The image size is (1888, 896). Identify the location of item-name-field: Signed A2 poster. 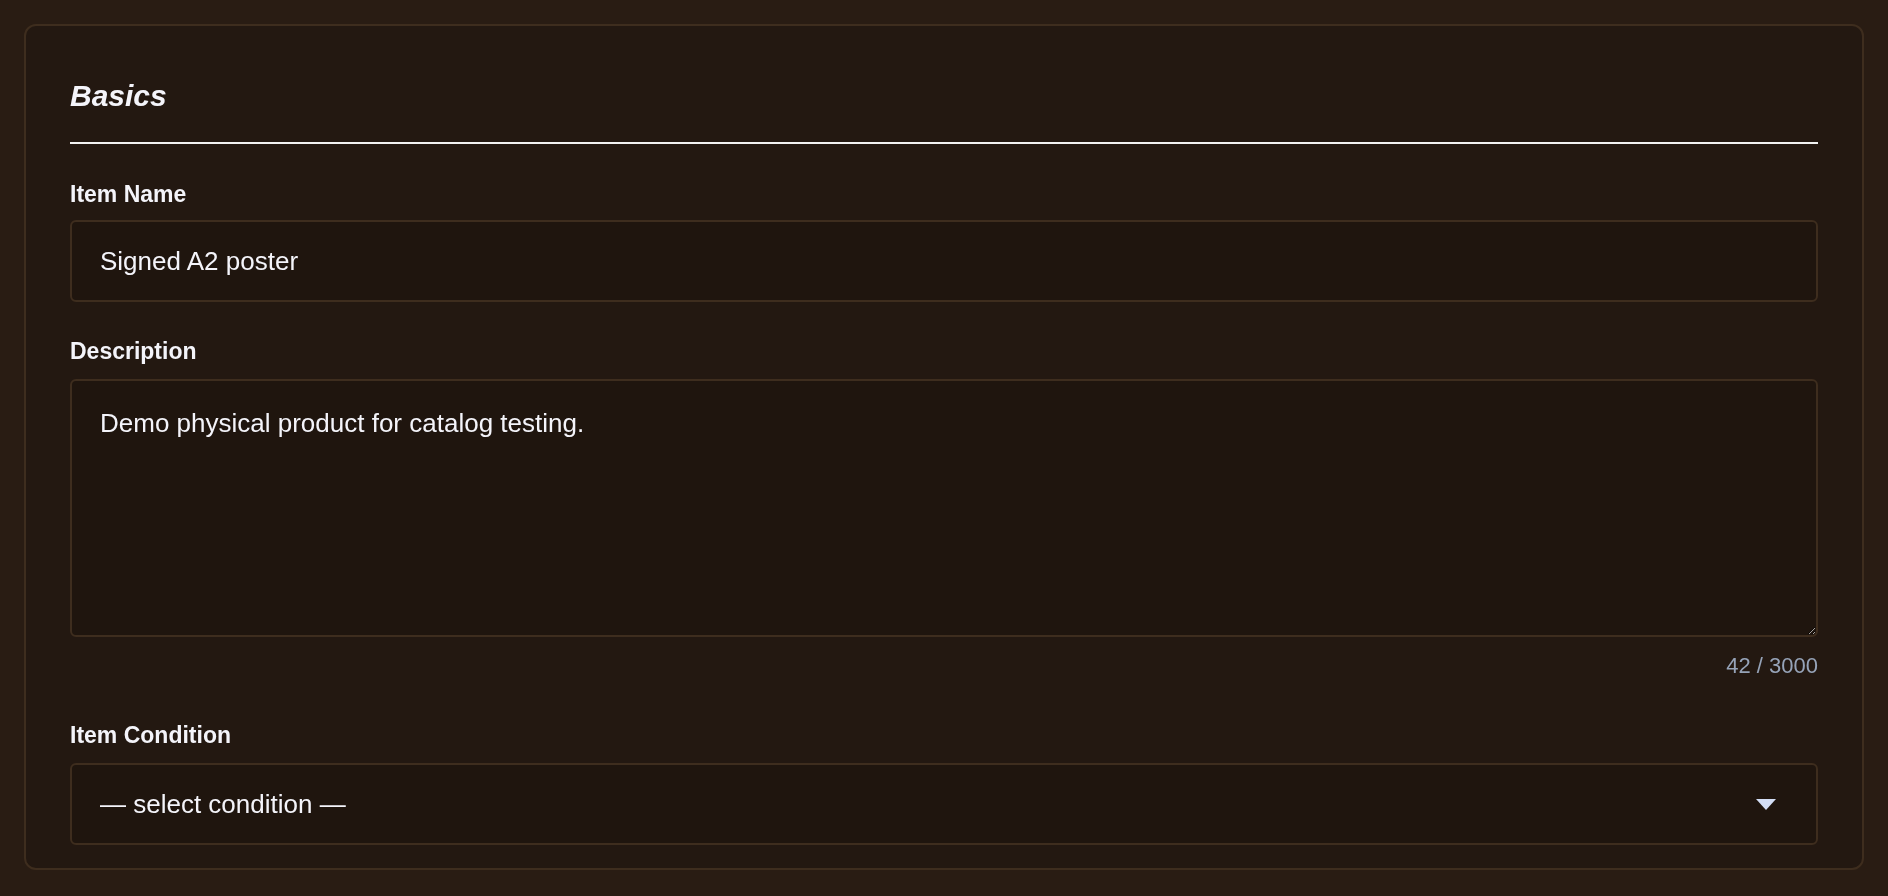
(944, 261).